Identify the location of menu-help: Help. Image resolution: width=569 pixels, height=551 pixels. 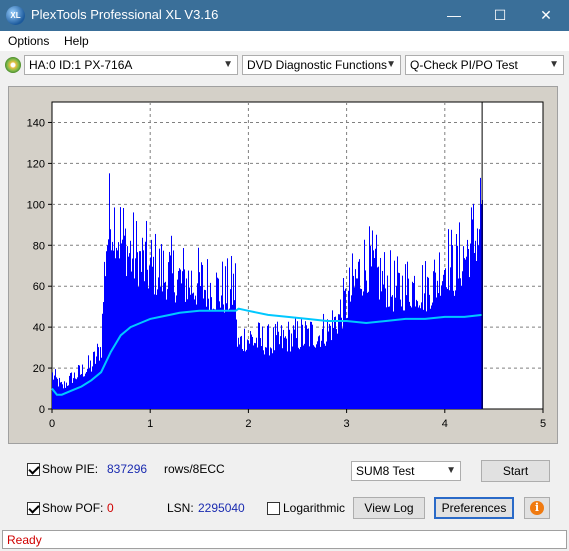
(76, 41).